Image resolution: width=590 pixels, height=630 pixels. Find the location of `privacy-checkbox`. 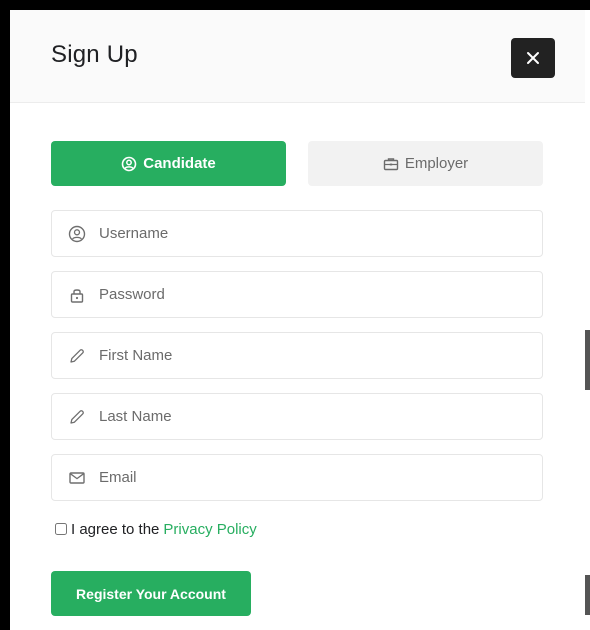

privacy-checkbox is located at coordinates (61, 529).